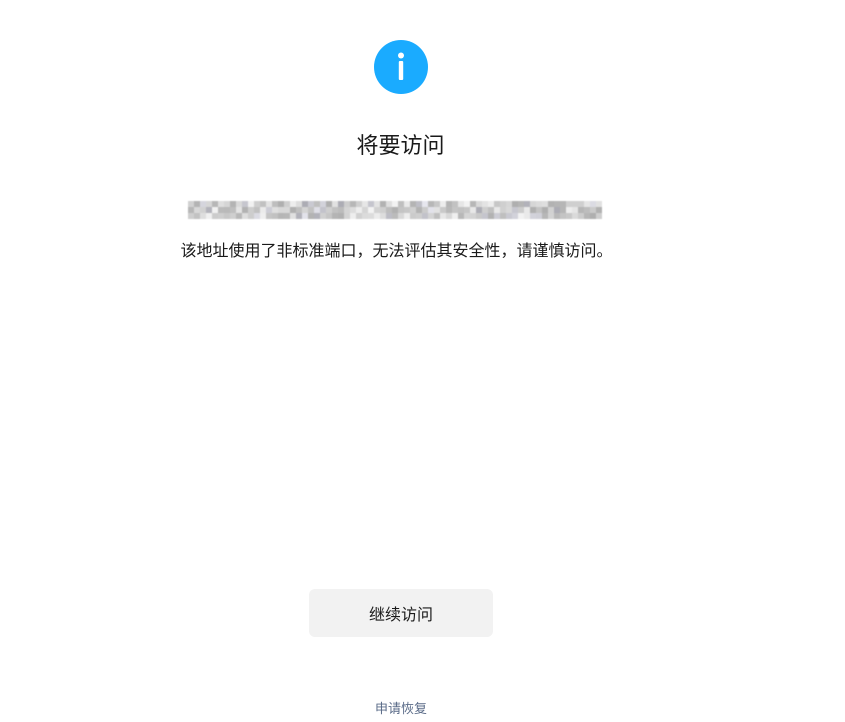 The width and height of the screenshot is (845, 722). Describe the element at coordinates (396, 250) in the screenshot. I see `warning-message: 该地址使用了非标准端口，无法评估其安全性，请谨慎访问。` at that location.